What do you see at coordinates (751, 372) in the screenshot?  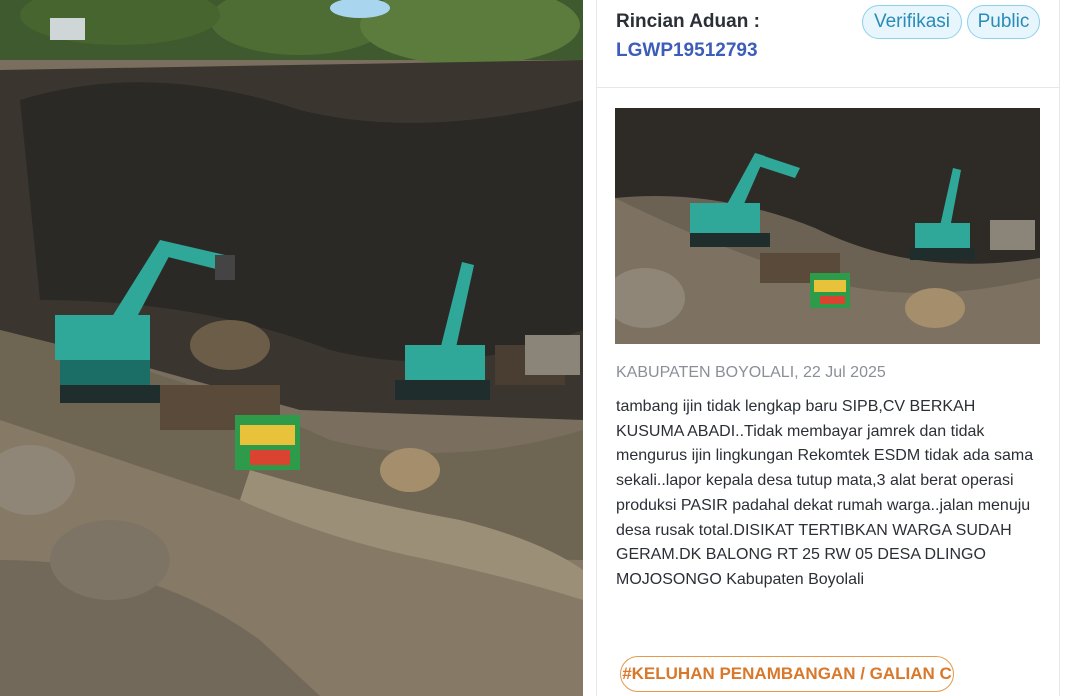 I see `complaint-location-date: KABUPATEN BOYOLALI, 22 Jul 2025` at bounding box center [751, 372].